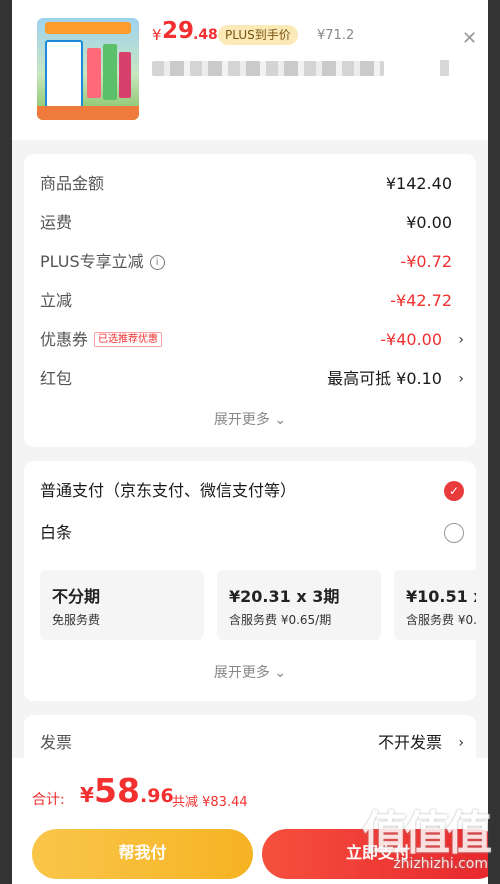  I want to click on summary-value: ¥142.40, so click(418, 183).